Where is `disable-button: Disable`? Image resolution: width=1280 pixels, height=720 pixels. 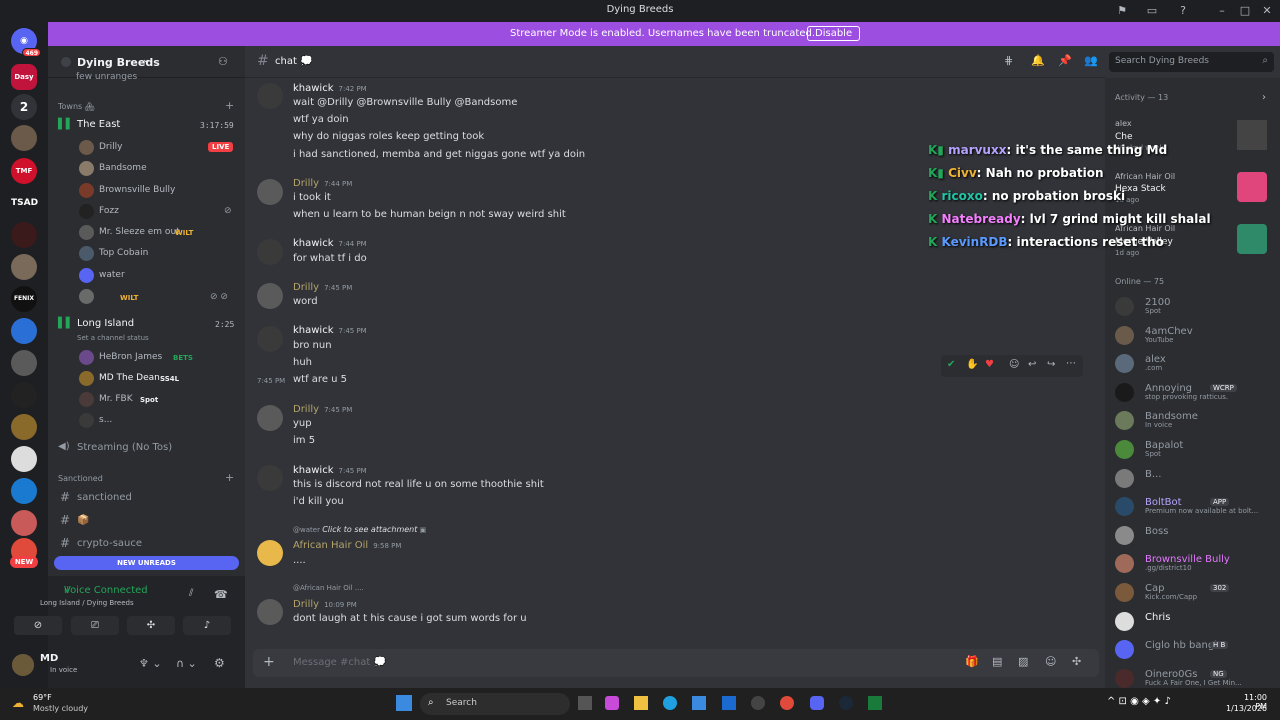 disable-button: Disable is located at coordinates (834, 33).